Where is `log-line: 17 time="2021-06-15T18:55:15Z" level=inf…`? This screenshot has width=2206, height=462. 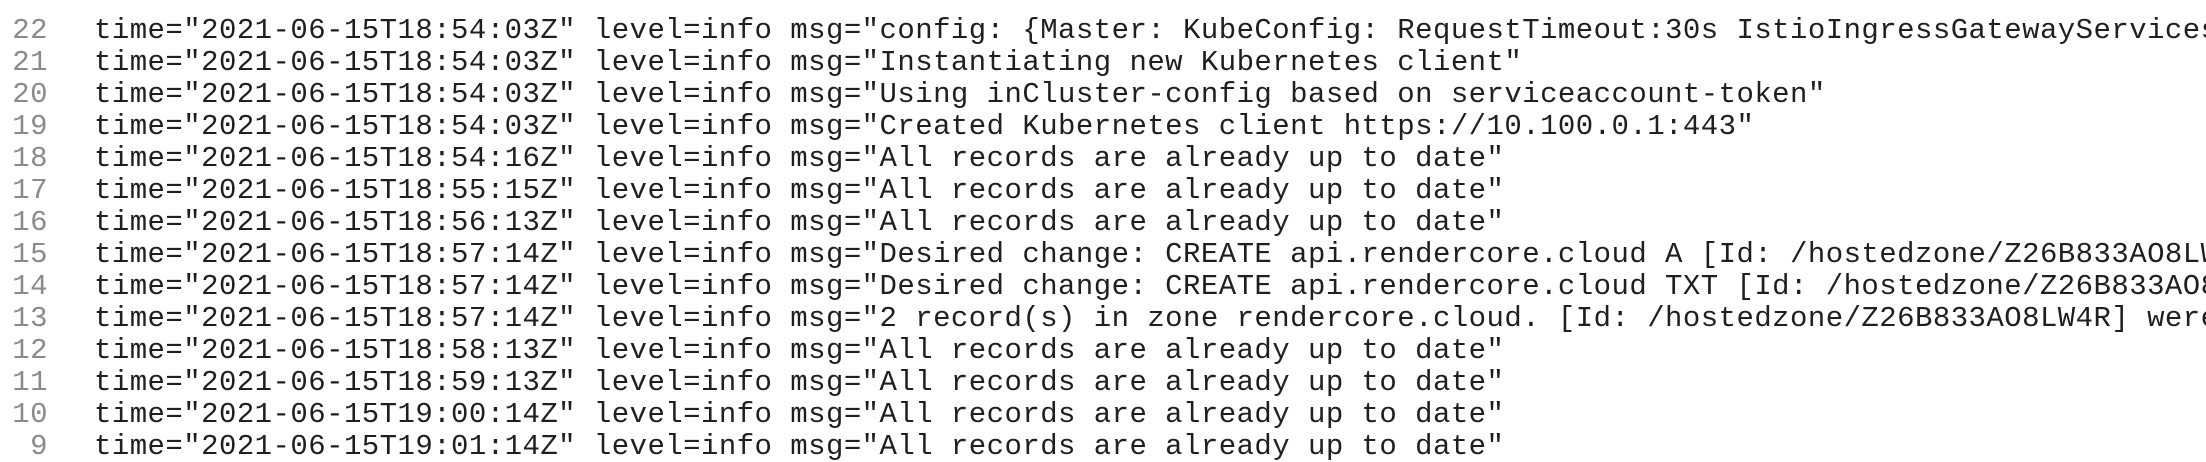
log-line: 17 time="2021-06-15T18:55:15Z" level=inf… is located at coordinates (1103, 190).